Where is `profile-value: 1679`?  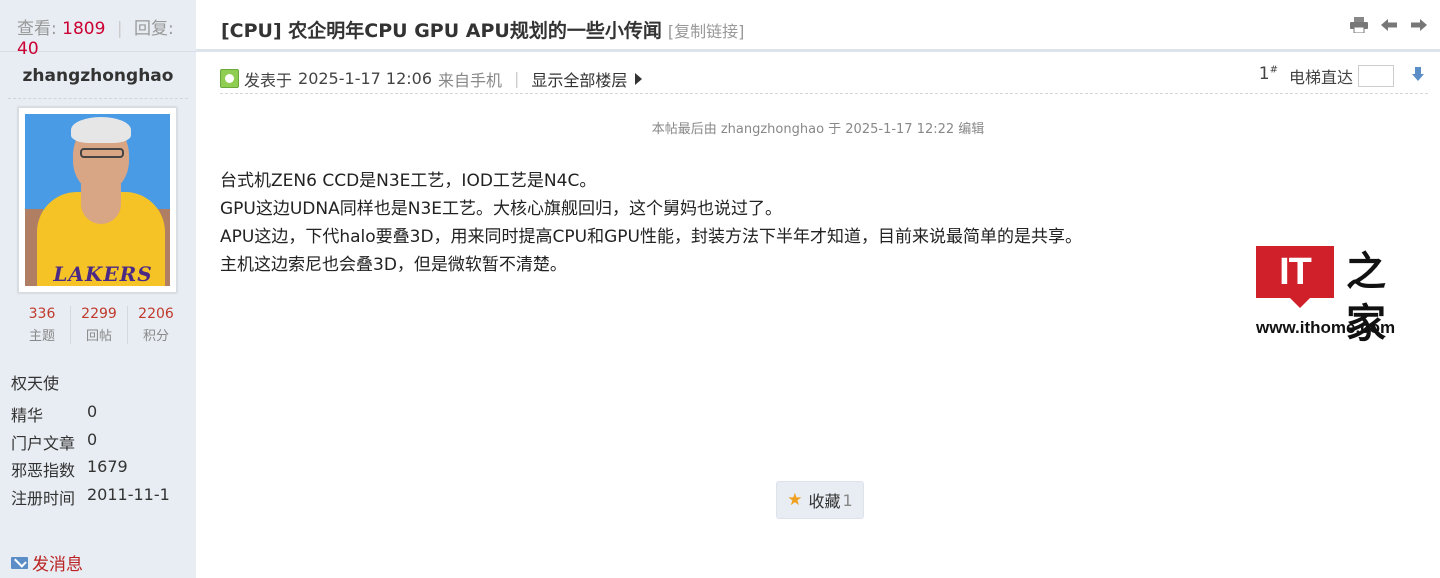 profile-value: 1679 is located at coordinates (107, 466).